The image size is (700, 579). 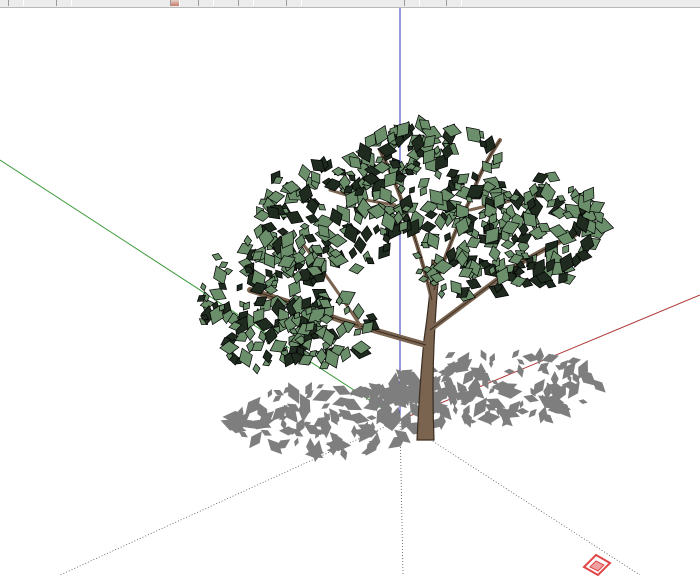 I want to click on toolbar-strip, so click(x=350, y=4).